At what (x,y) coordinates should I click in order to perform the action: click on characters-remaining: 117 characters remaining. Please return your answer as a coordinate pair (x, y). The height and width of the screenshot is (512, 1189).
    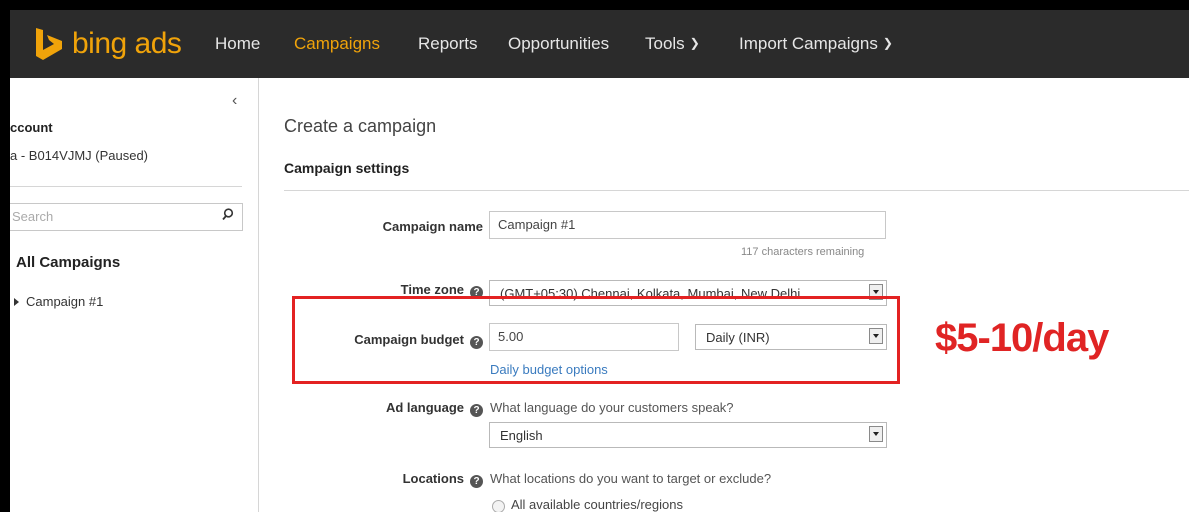
    Looking at the image, I should click on (803, 252).